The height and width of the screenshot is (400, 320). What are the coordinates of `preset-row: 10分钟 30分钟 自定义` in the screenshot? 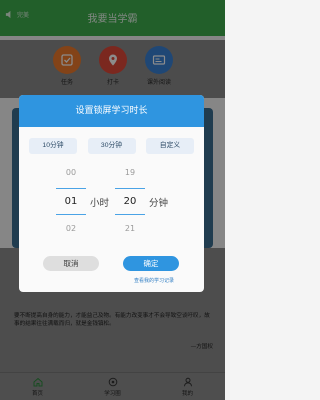 It's located at (111, 146).